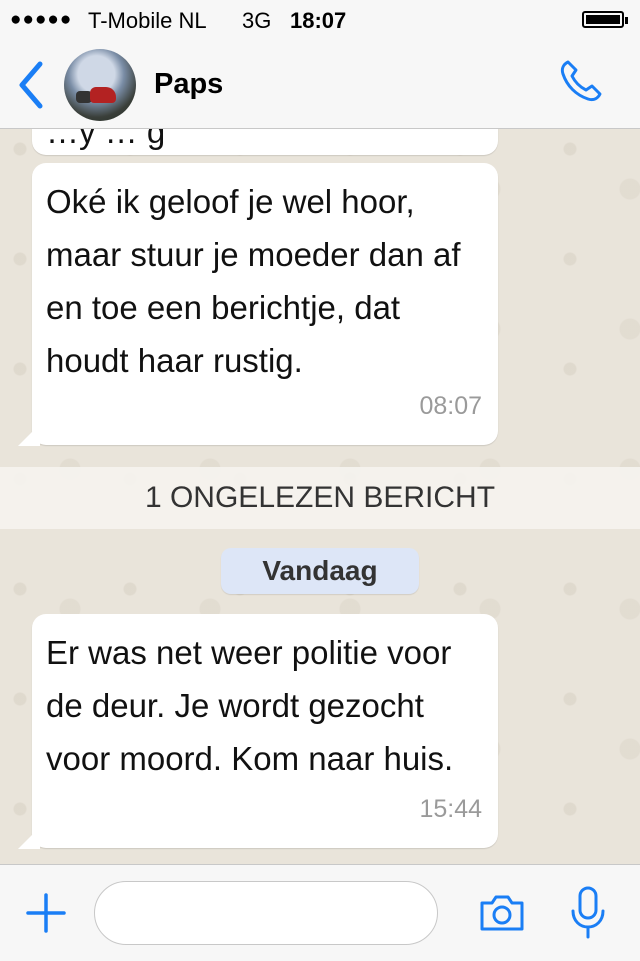 The height and width of the screenshot is (961, 640). I want to click on contact-name: Paps, so click(188, 84).